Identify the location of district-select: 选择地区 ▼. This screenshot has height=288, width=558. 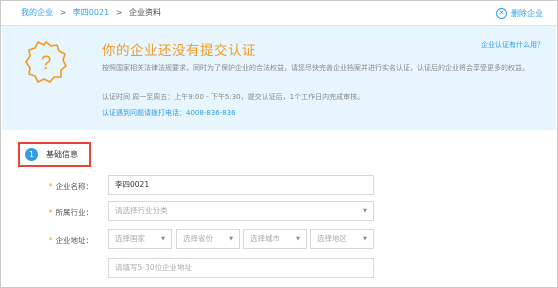
(342, 239).